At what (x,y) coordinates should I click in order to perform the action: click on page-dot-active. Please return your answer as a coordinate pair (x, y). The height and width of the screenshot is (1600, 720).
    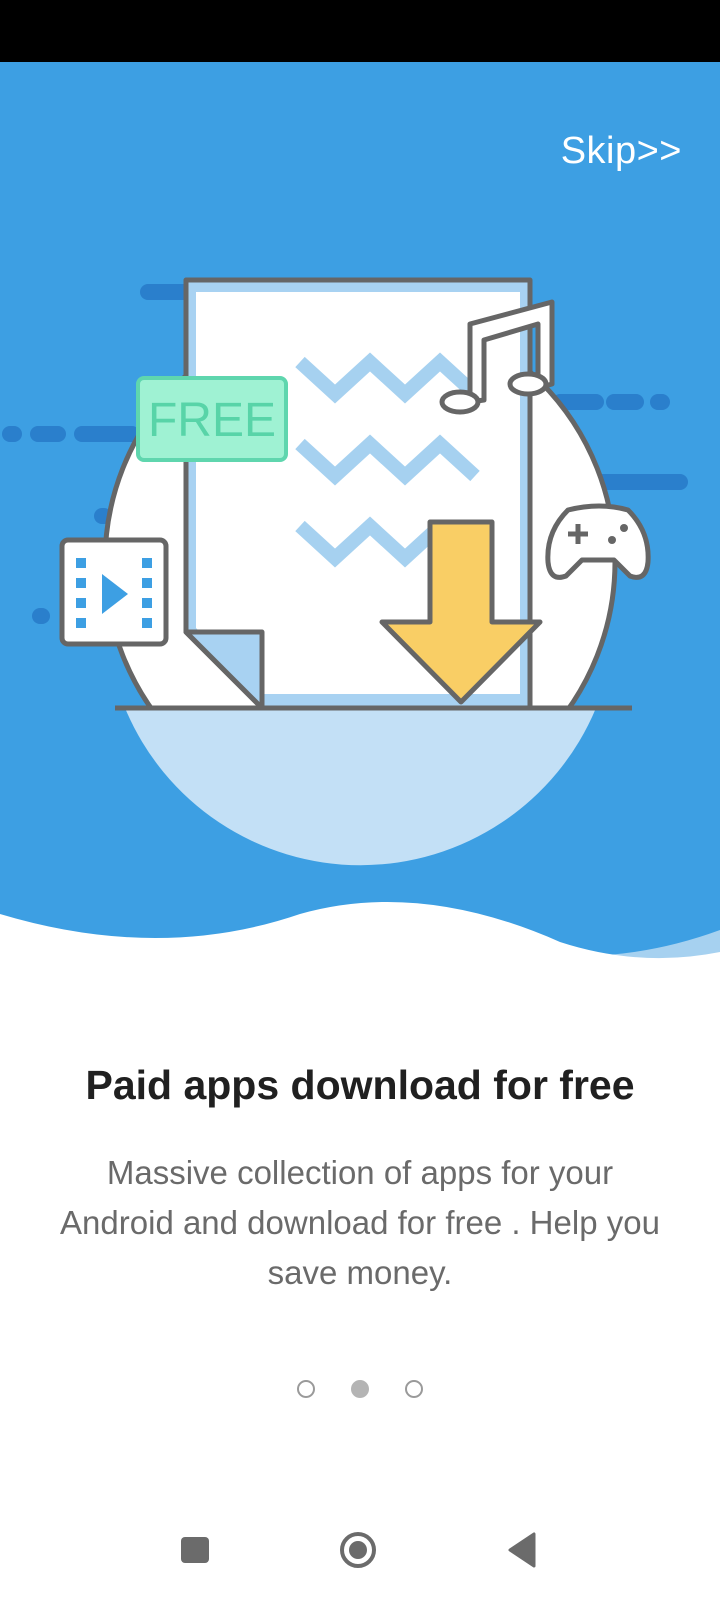
    Looking at the image, I should click on (360, 1389).